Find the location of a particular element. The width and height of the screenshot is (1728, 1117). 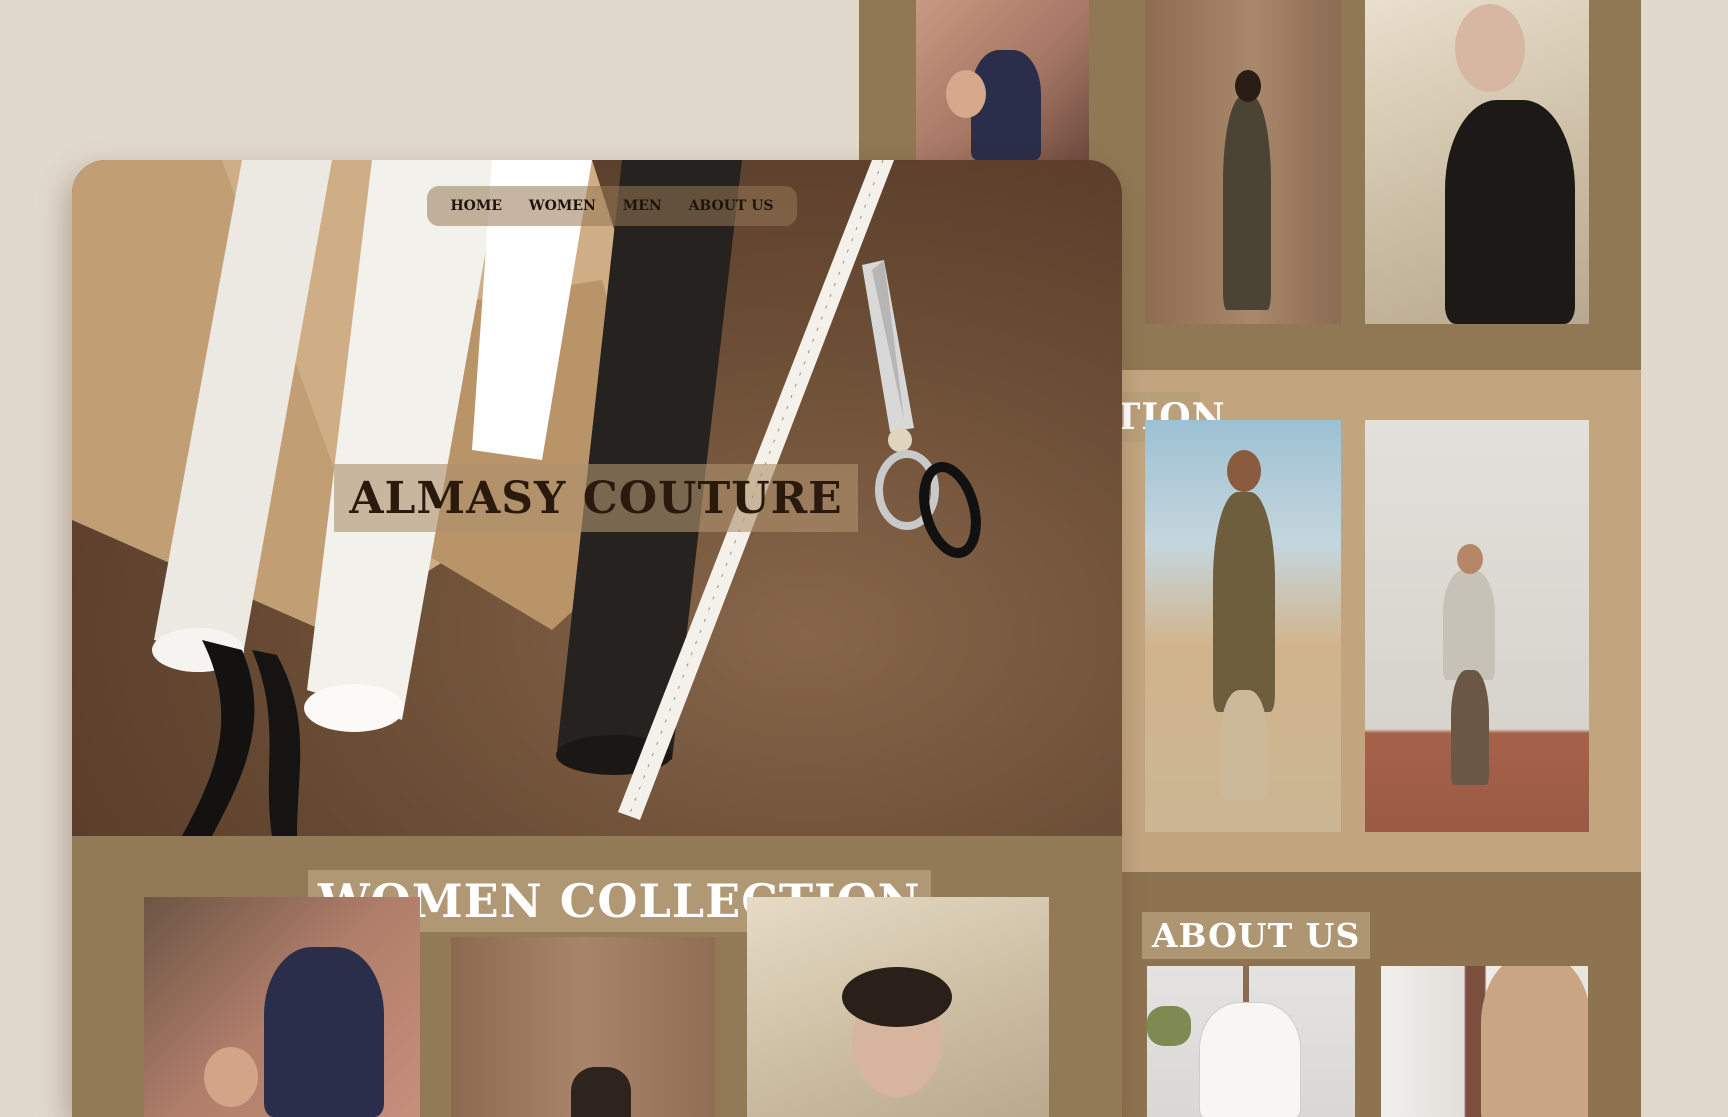

scissors-icon is located at coordinates (921, 409).